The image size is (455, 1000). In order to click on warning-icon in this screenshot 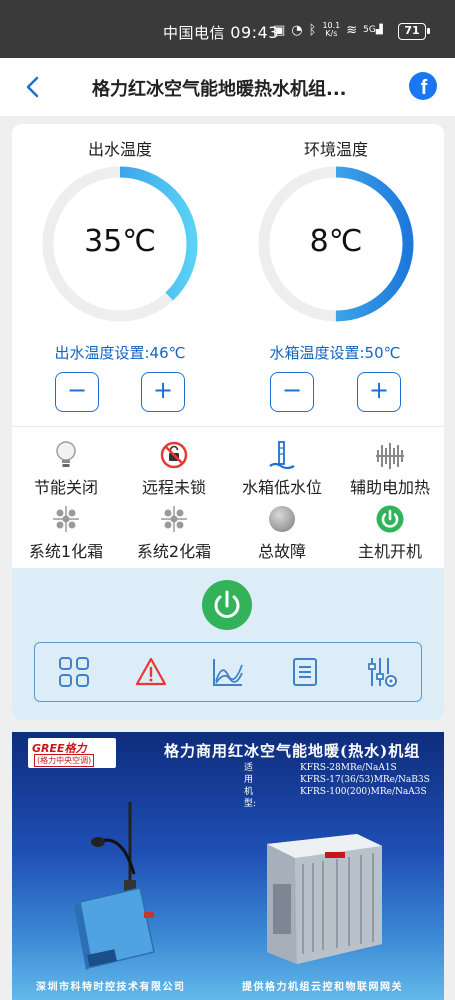, I will do `click(151, 672)`.